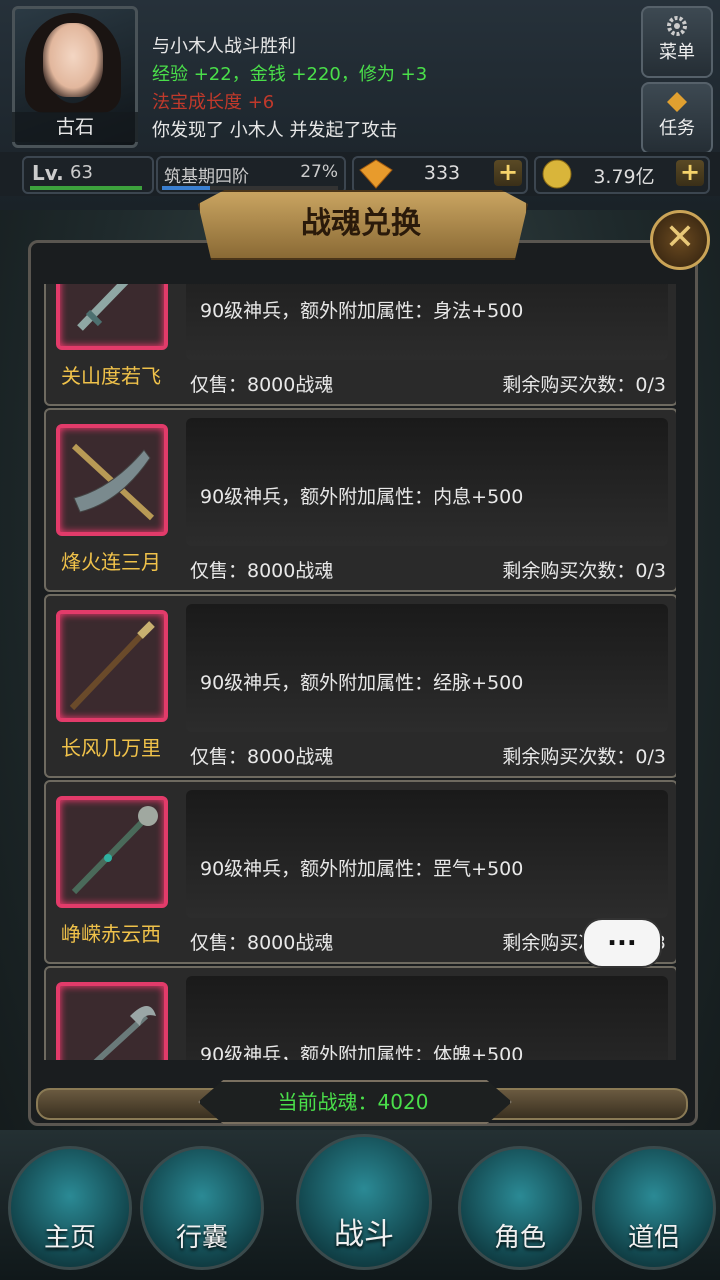 The width and height of the screenshot is (720, 1280). I want to click on level-prefix: Lv., so click(48, 173).